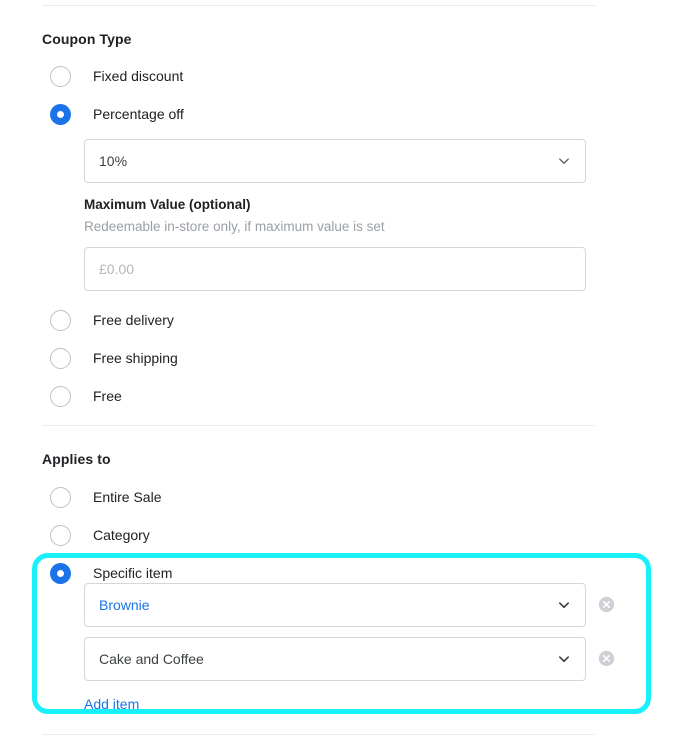  What do you see at coordinates (124, 605) in the screenshot?
I see `specific-item-select-1-value: Brownie` at bounding box center [124, 605].